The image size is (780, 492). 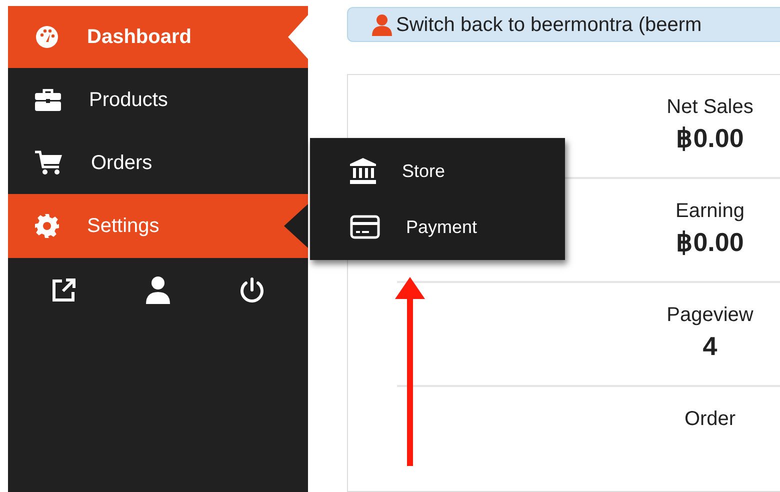 I want to click on stat-label: Earning, so click(x=710, y=211).